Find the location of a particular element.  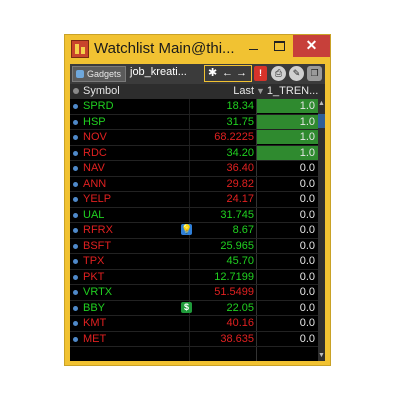

header-last: Last is located at coordinates (222, 91).